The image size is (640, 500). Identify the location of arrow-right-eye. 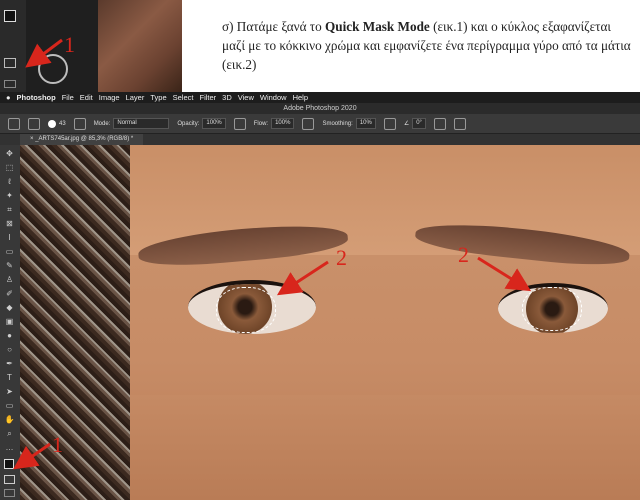
(504, 274).